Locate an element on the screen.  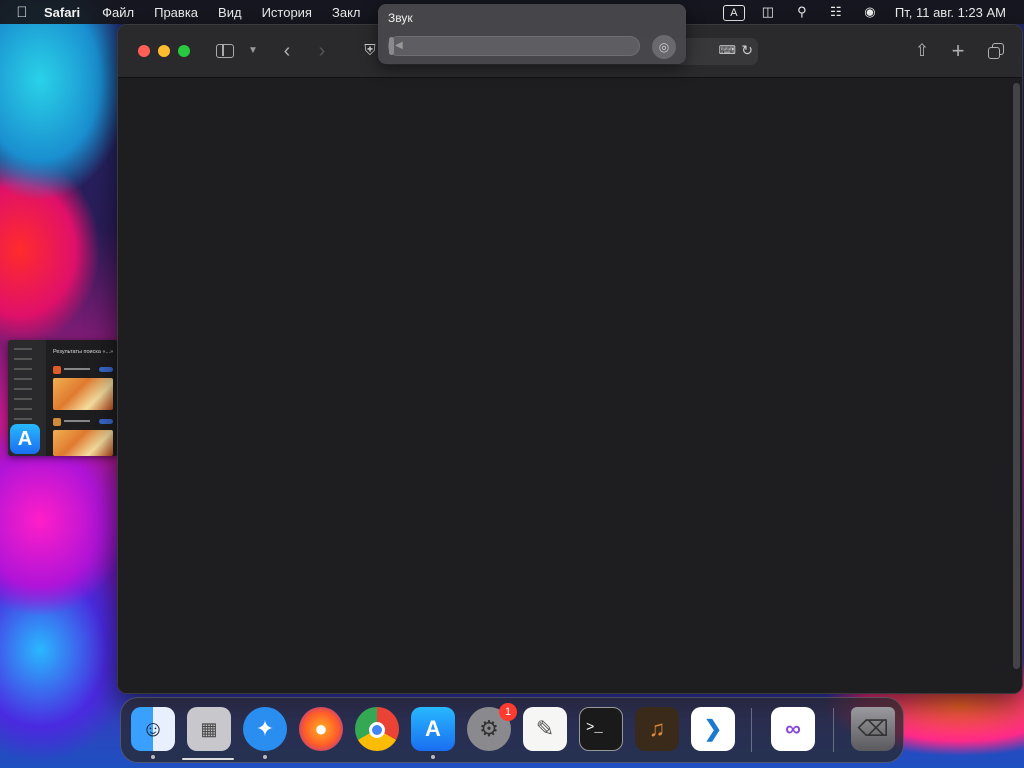
menu-history: История is located at coordinates (287, 12).